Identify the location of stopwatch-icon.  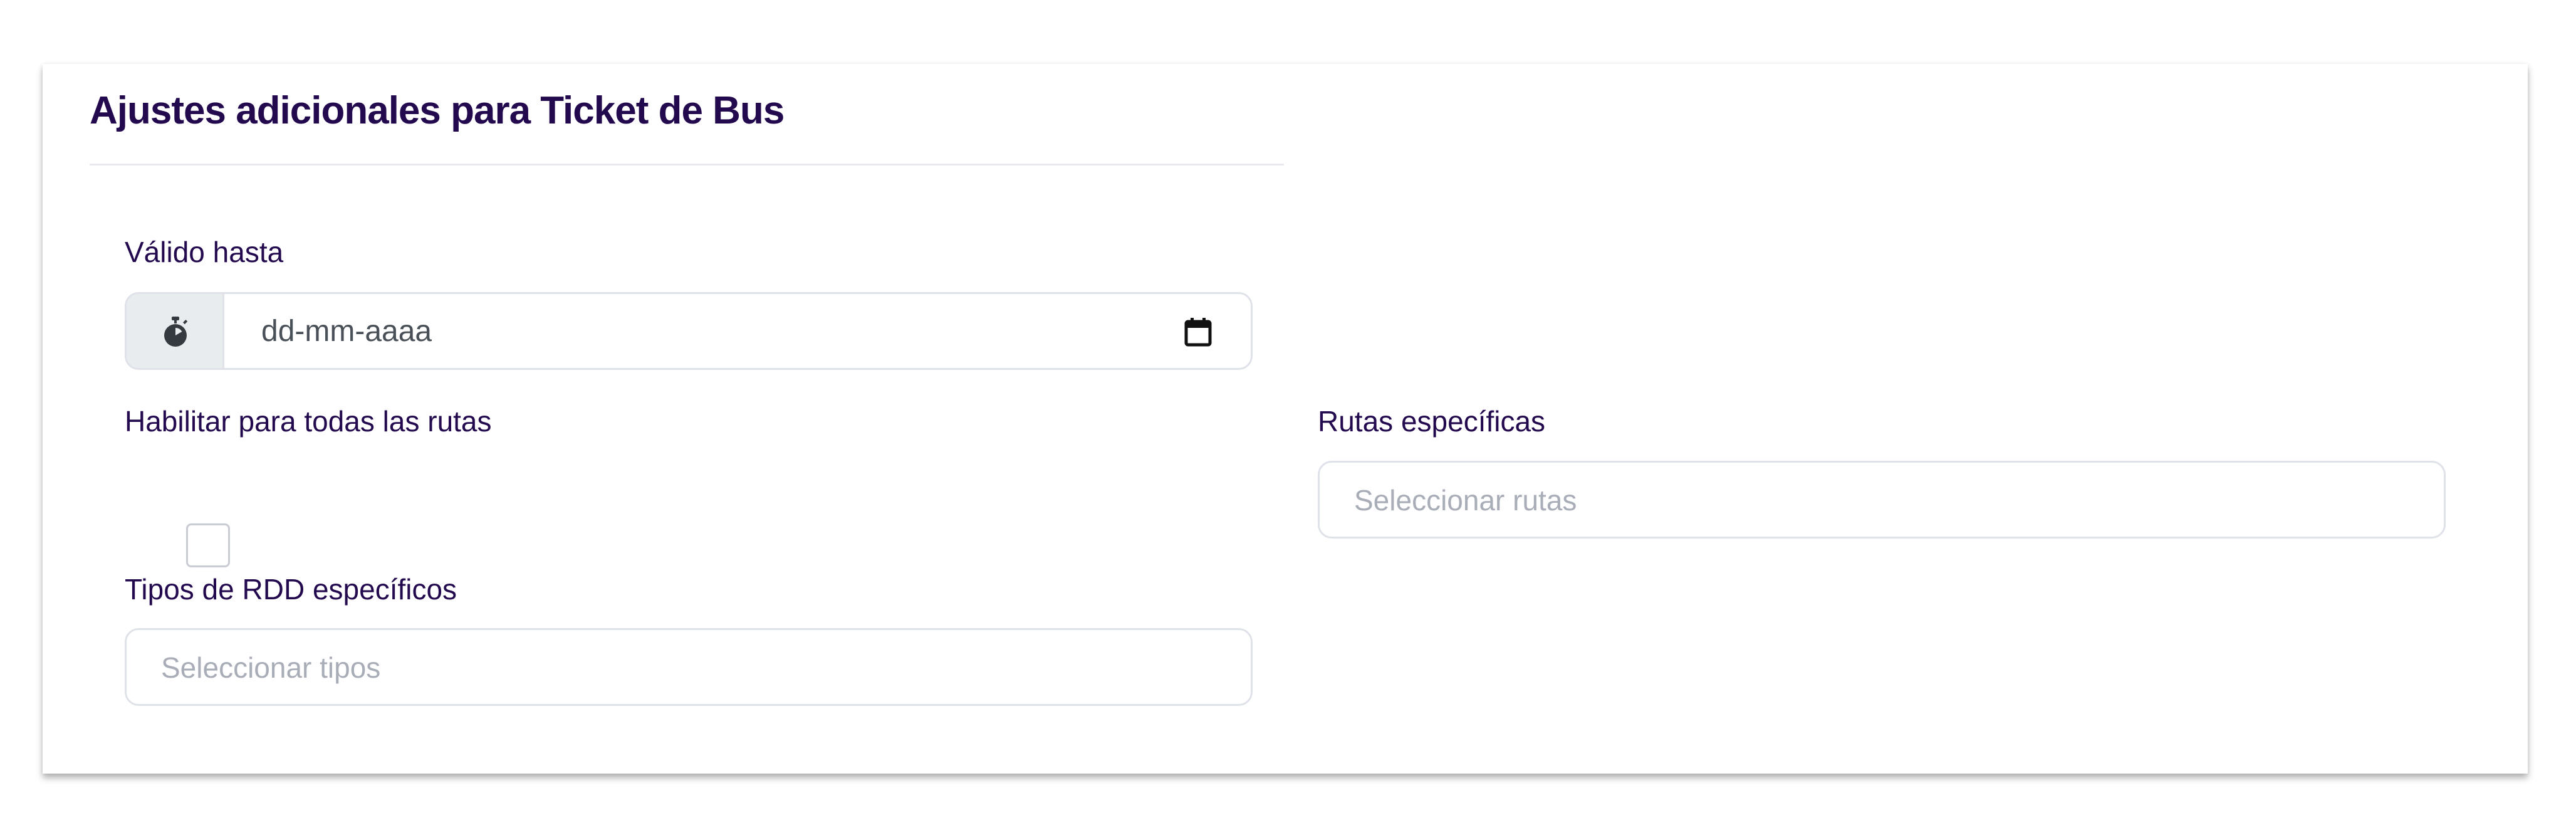
(176, 332).